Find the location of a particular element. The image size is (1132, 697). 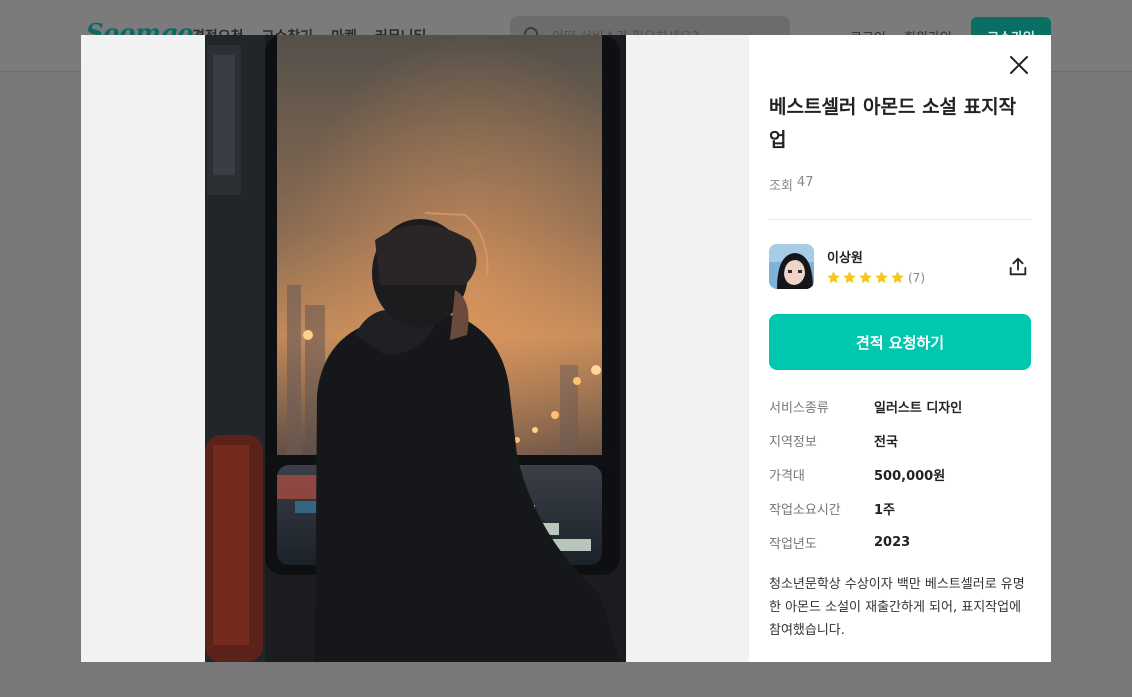

share-button is located at coordinates (1018, 267).